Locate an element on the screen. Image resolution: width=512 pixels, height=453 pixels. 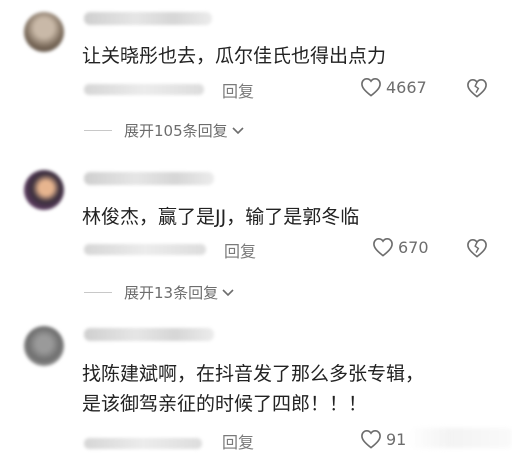
like-button: 4667 is located at coordinates (393, 87).